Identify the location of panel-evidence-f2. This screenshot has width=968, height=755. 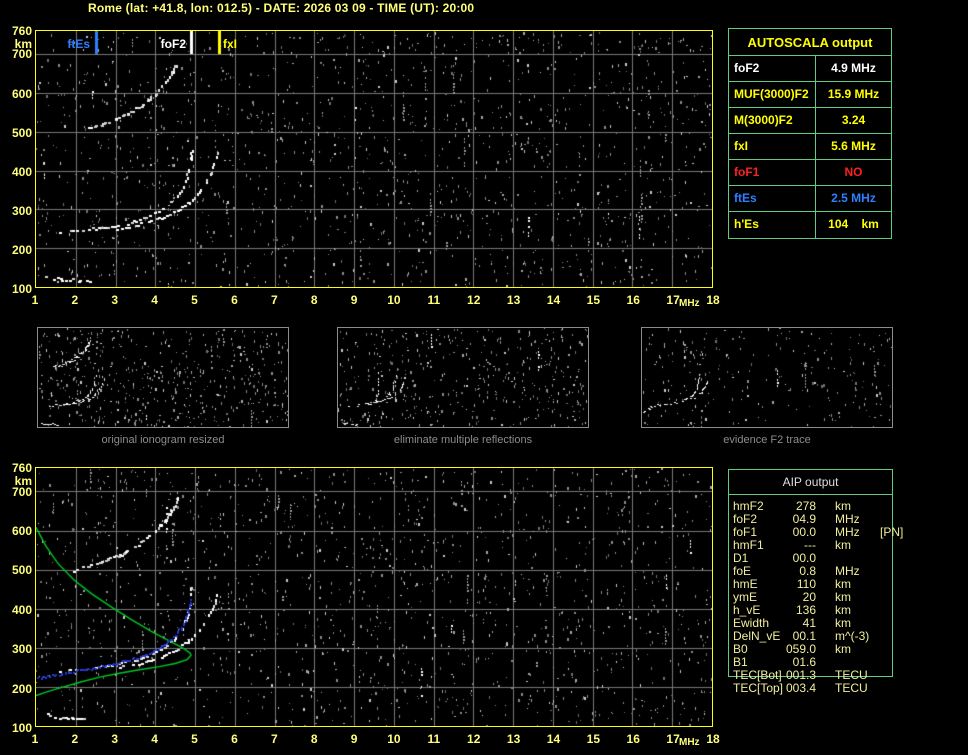
(767, 377).